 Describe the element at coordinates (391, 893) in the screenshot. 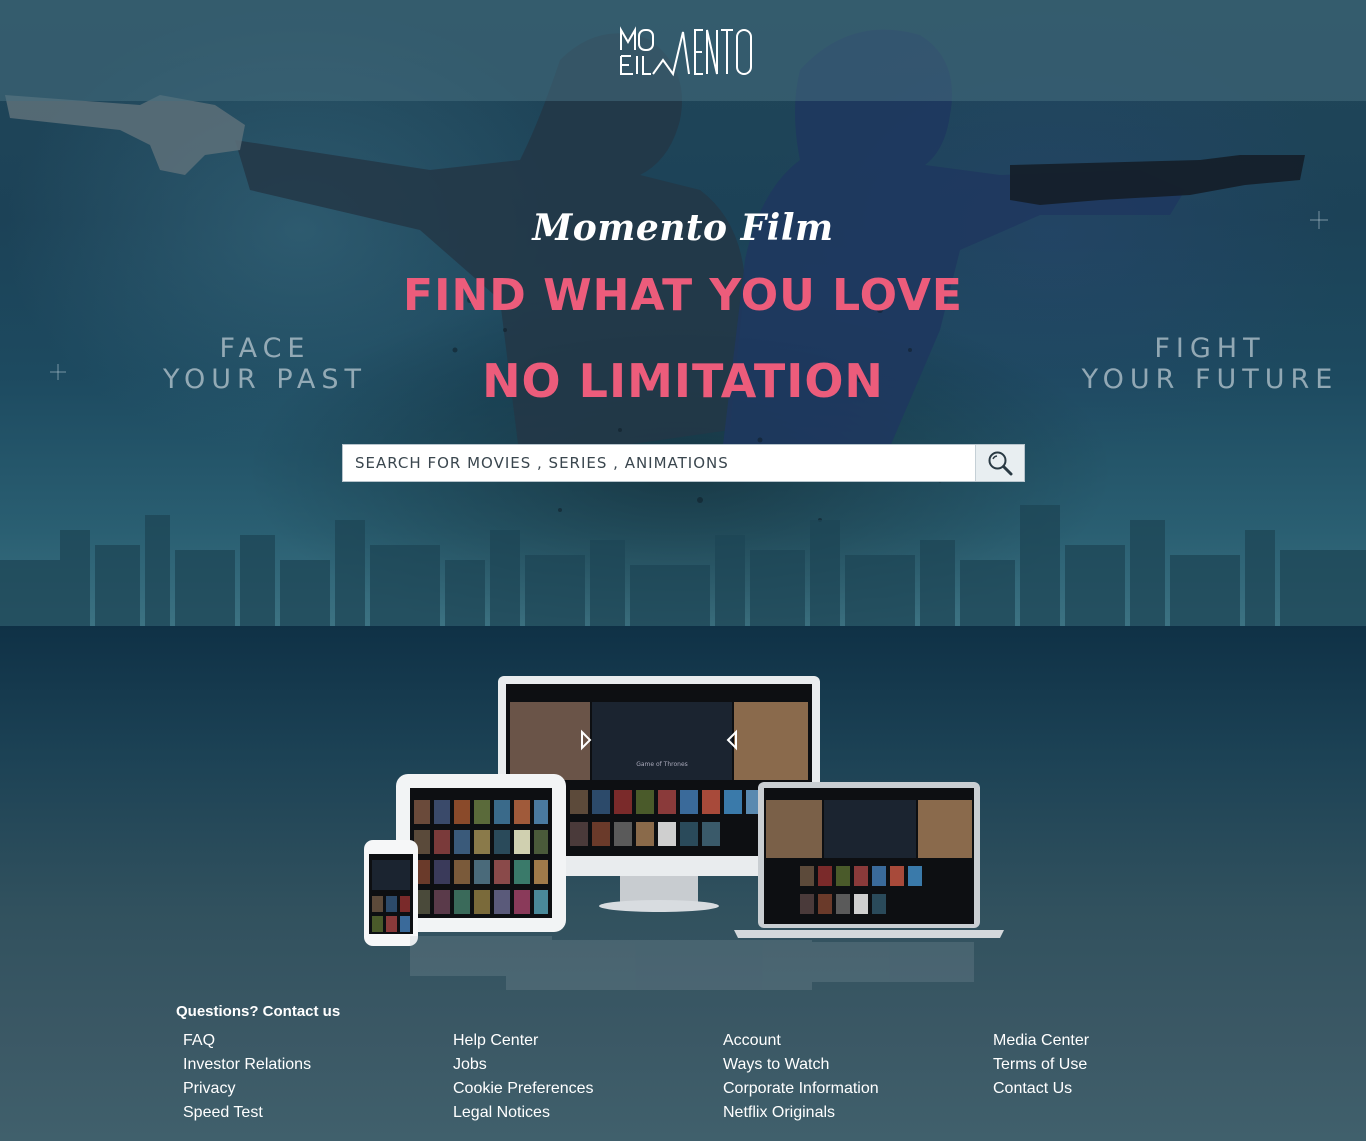

I see `phone` at that location.